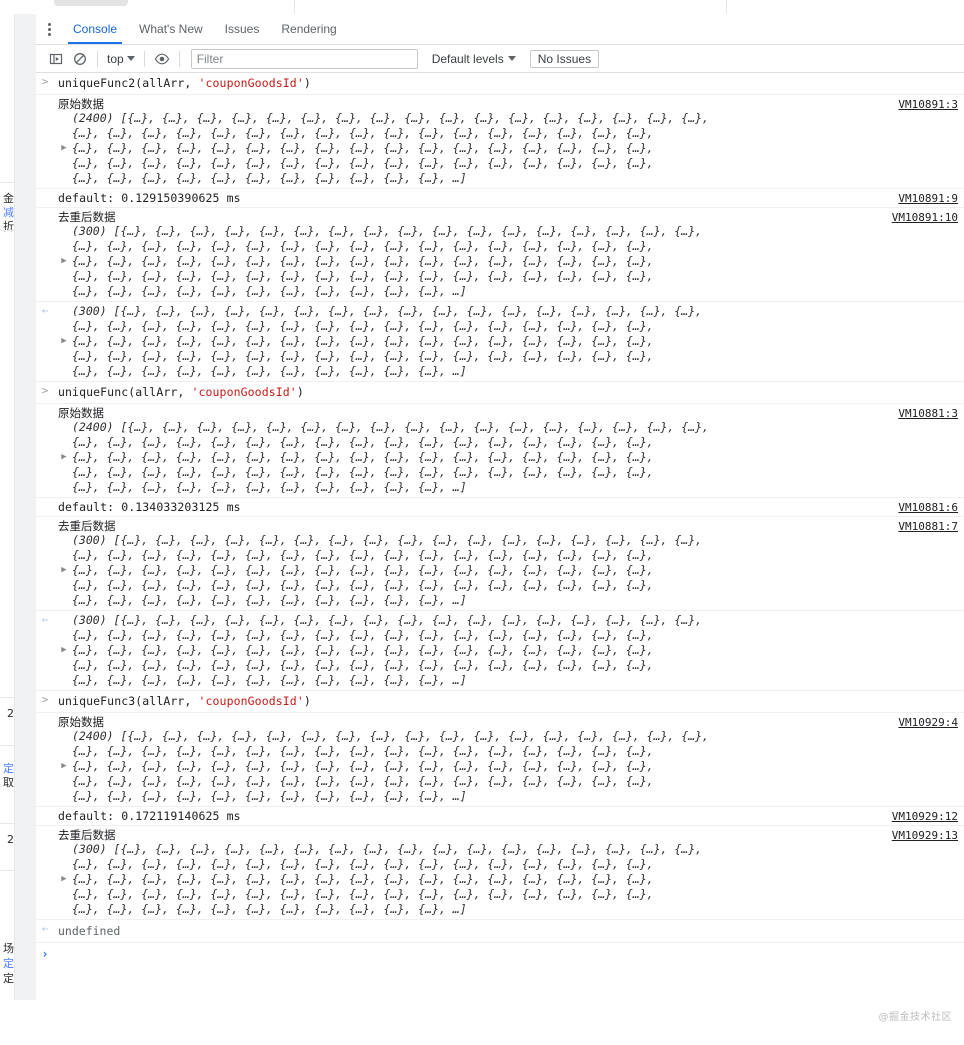  I want to click on kebab-dots, so click(49, 29).